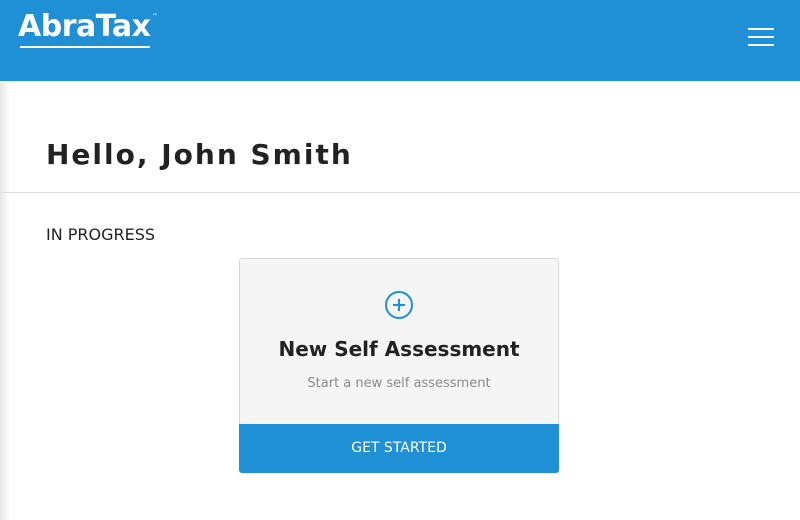  What do you see at coordinates (761, 29) in the screenshot?
I see `menu-bar-top` at bounding box center [761, 29].